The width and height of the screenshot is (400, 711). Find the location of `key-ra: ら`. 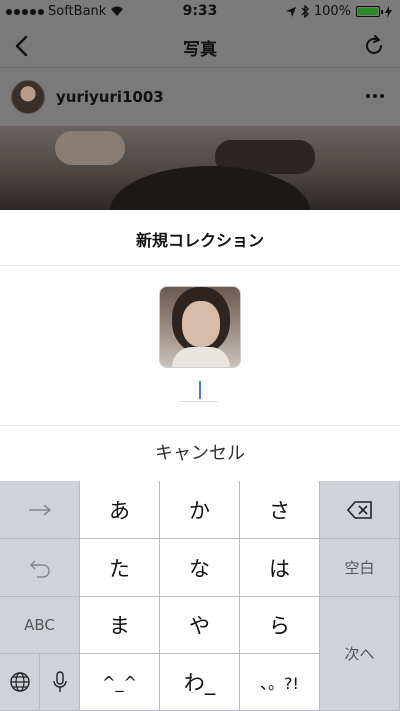

key-ra: ら is located at coordinates (280, 625).